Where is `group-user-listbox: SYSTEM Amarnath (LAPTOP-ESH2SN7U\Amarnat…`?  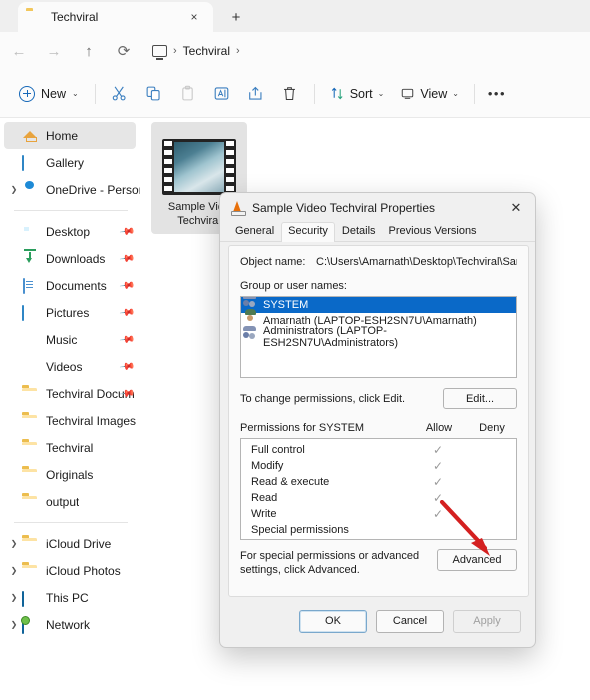 group-user-listbox: SYSTEM Amarnath (LAPTOP-ESH2SN7U\Amarnat… is located at coordinates (378, 337).